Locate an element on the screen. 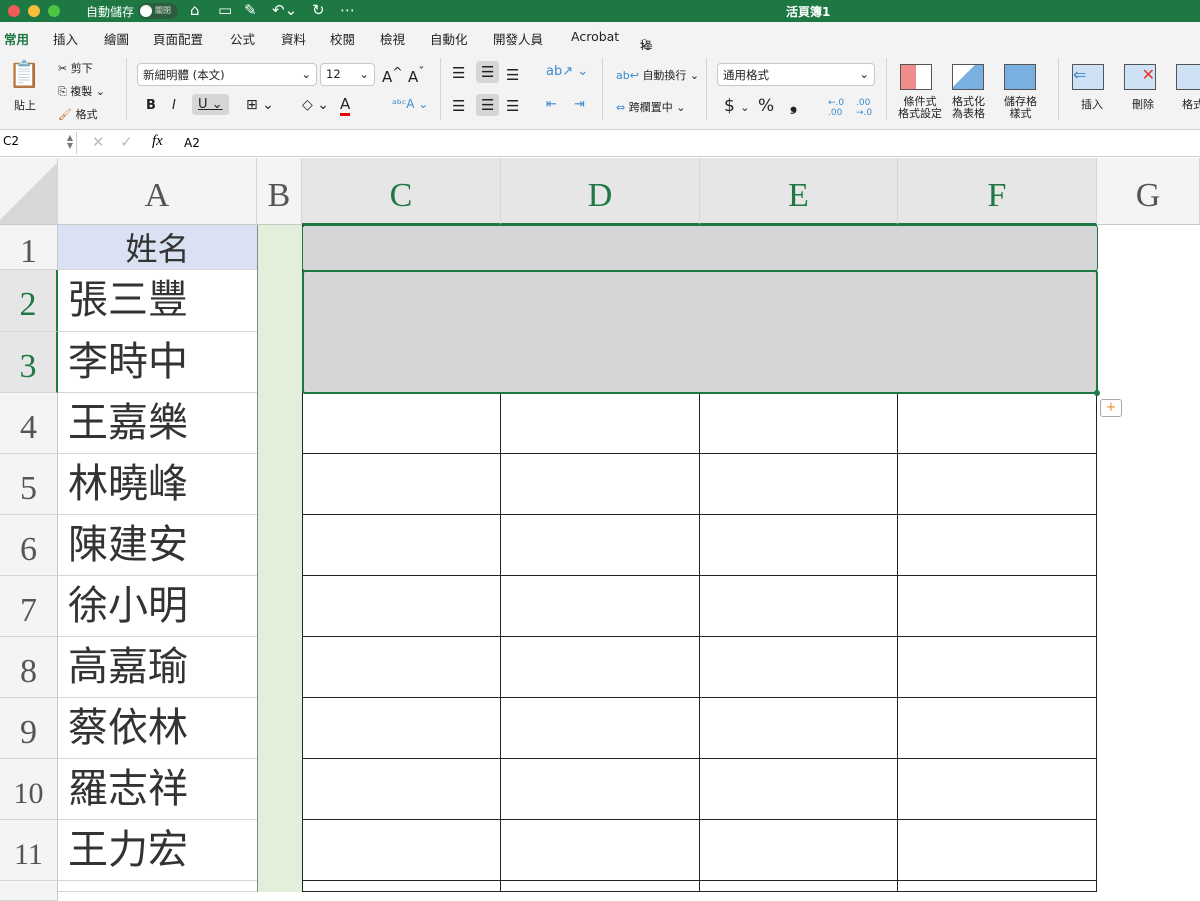  row-header-4: 4 is located at coordinates (29, 423).